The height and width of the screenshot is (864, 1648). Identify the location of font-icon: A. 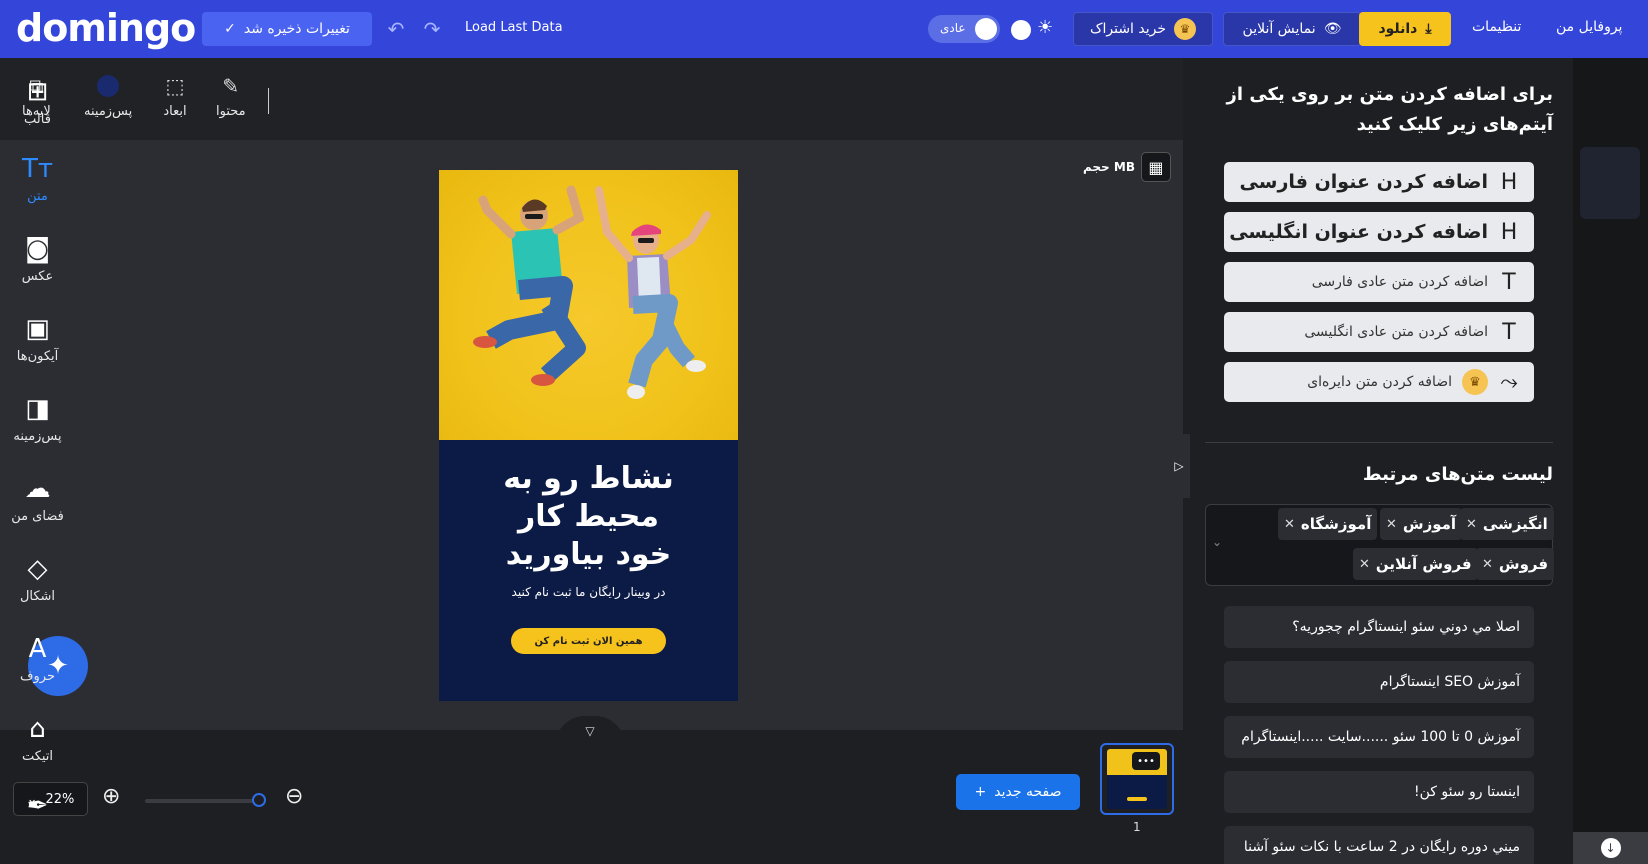
(37, 649).